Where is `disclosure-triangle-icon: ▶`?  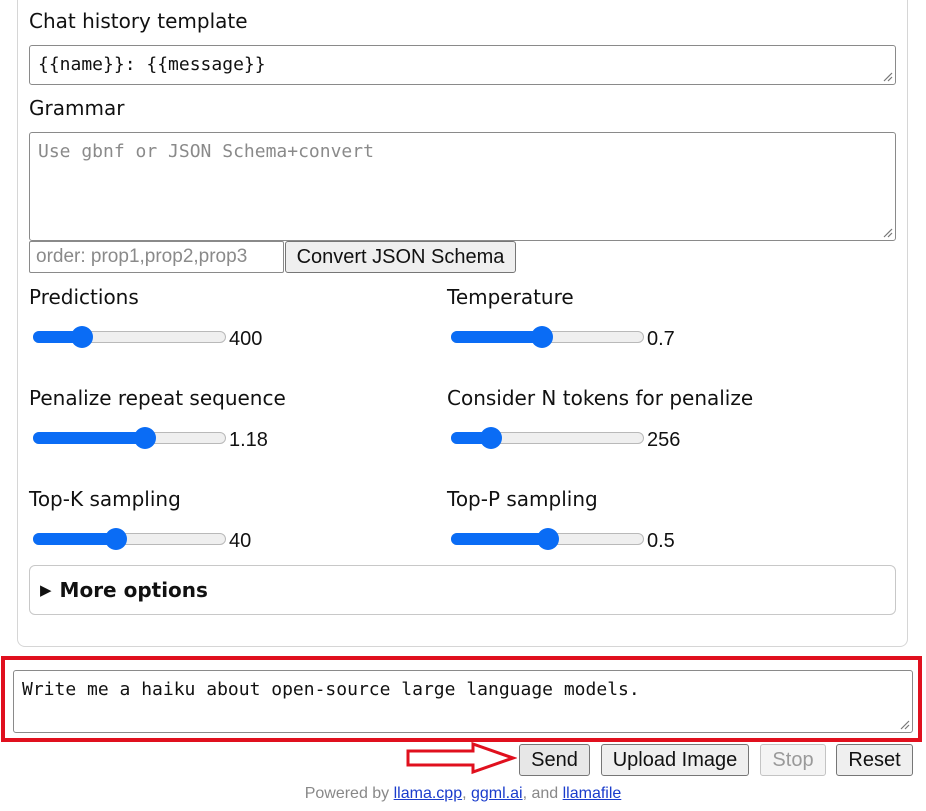
disclosure-triangle-icon: ▶ is located at coordinates (46, 590).